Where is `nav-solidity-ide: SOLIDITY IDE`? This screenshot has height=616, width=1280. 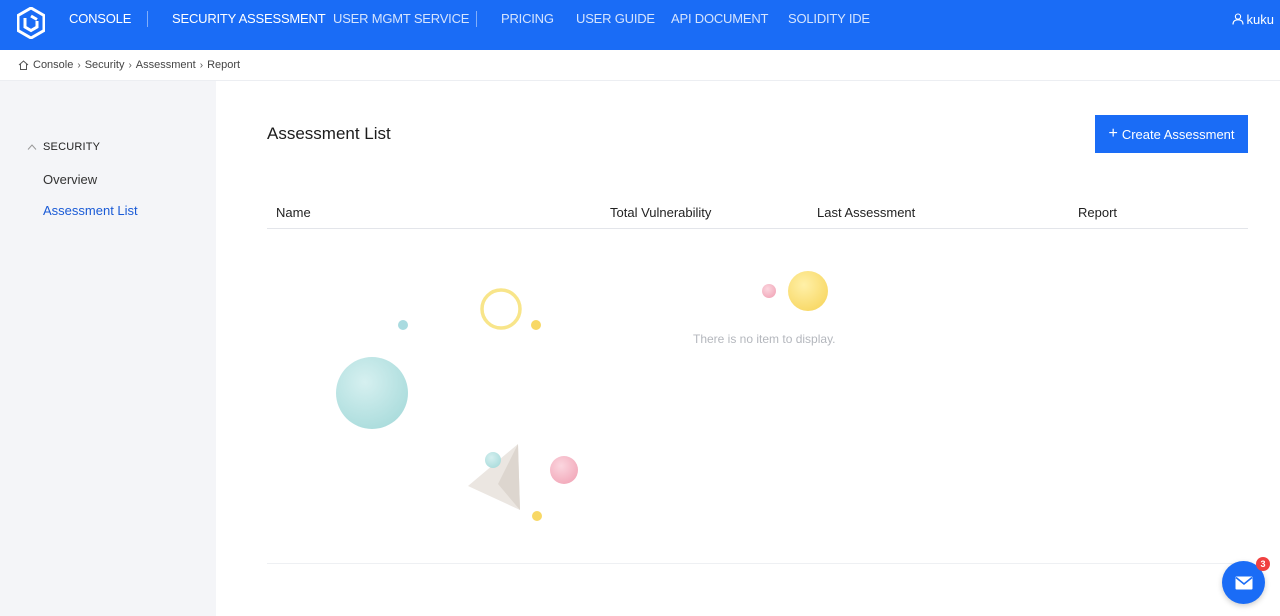
nav-solidity-ide: SOLIDITY IDE is located at coordinates (829, 25).